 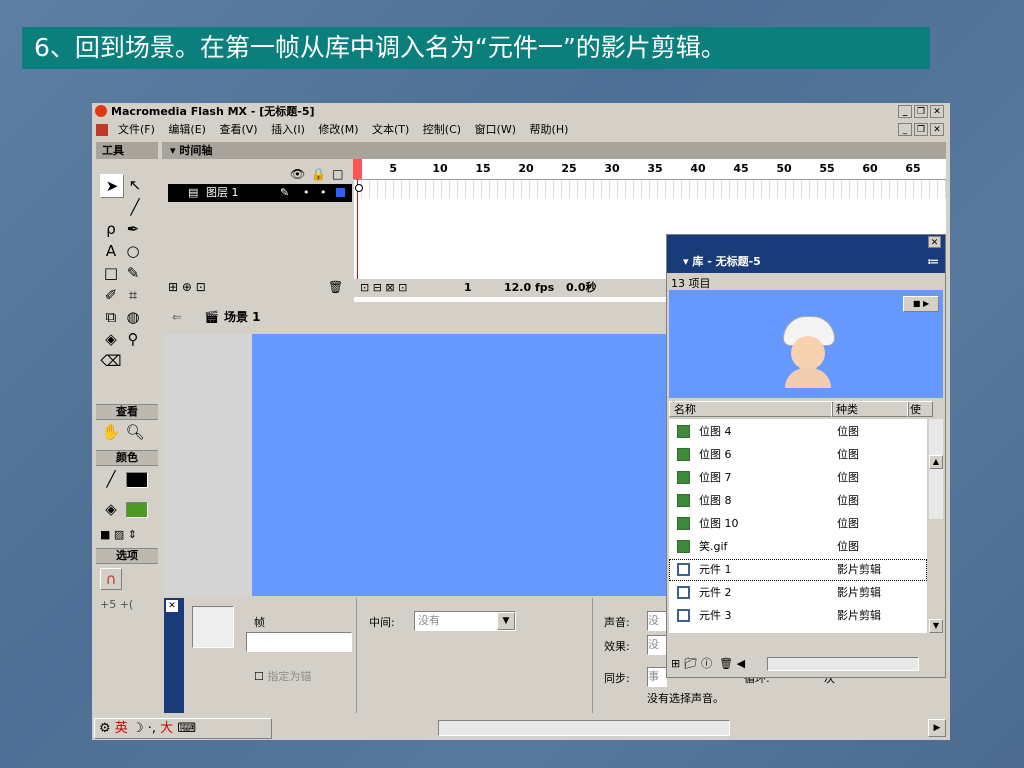 I want to click on restore-button: ❐, so click(x=921, y=111).